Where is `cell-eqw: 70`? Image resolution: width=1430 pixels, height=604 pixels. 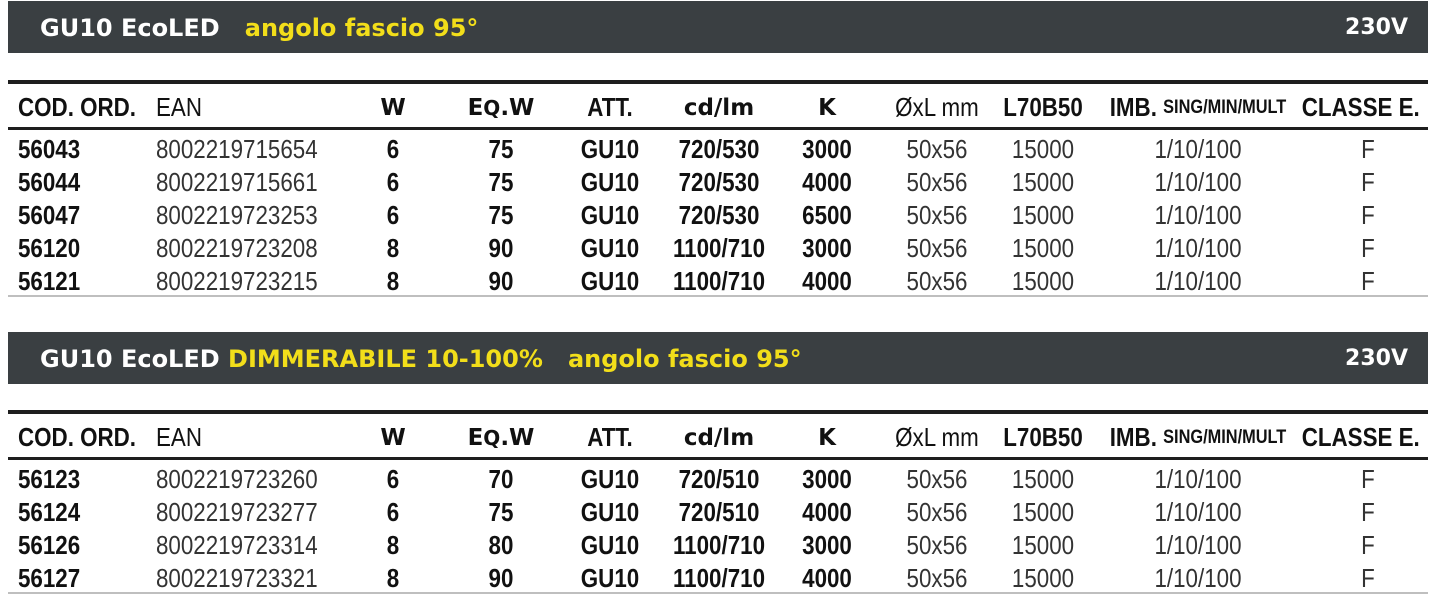 cell-eqw: 70 is located at coordinates (501, 479).